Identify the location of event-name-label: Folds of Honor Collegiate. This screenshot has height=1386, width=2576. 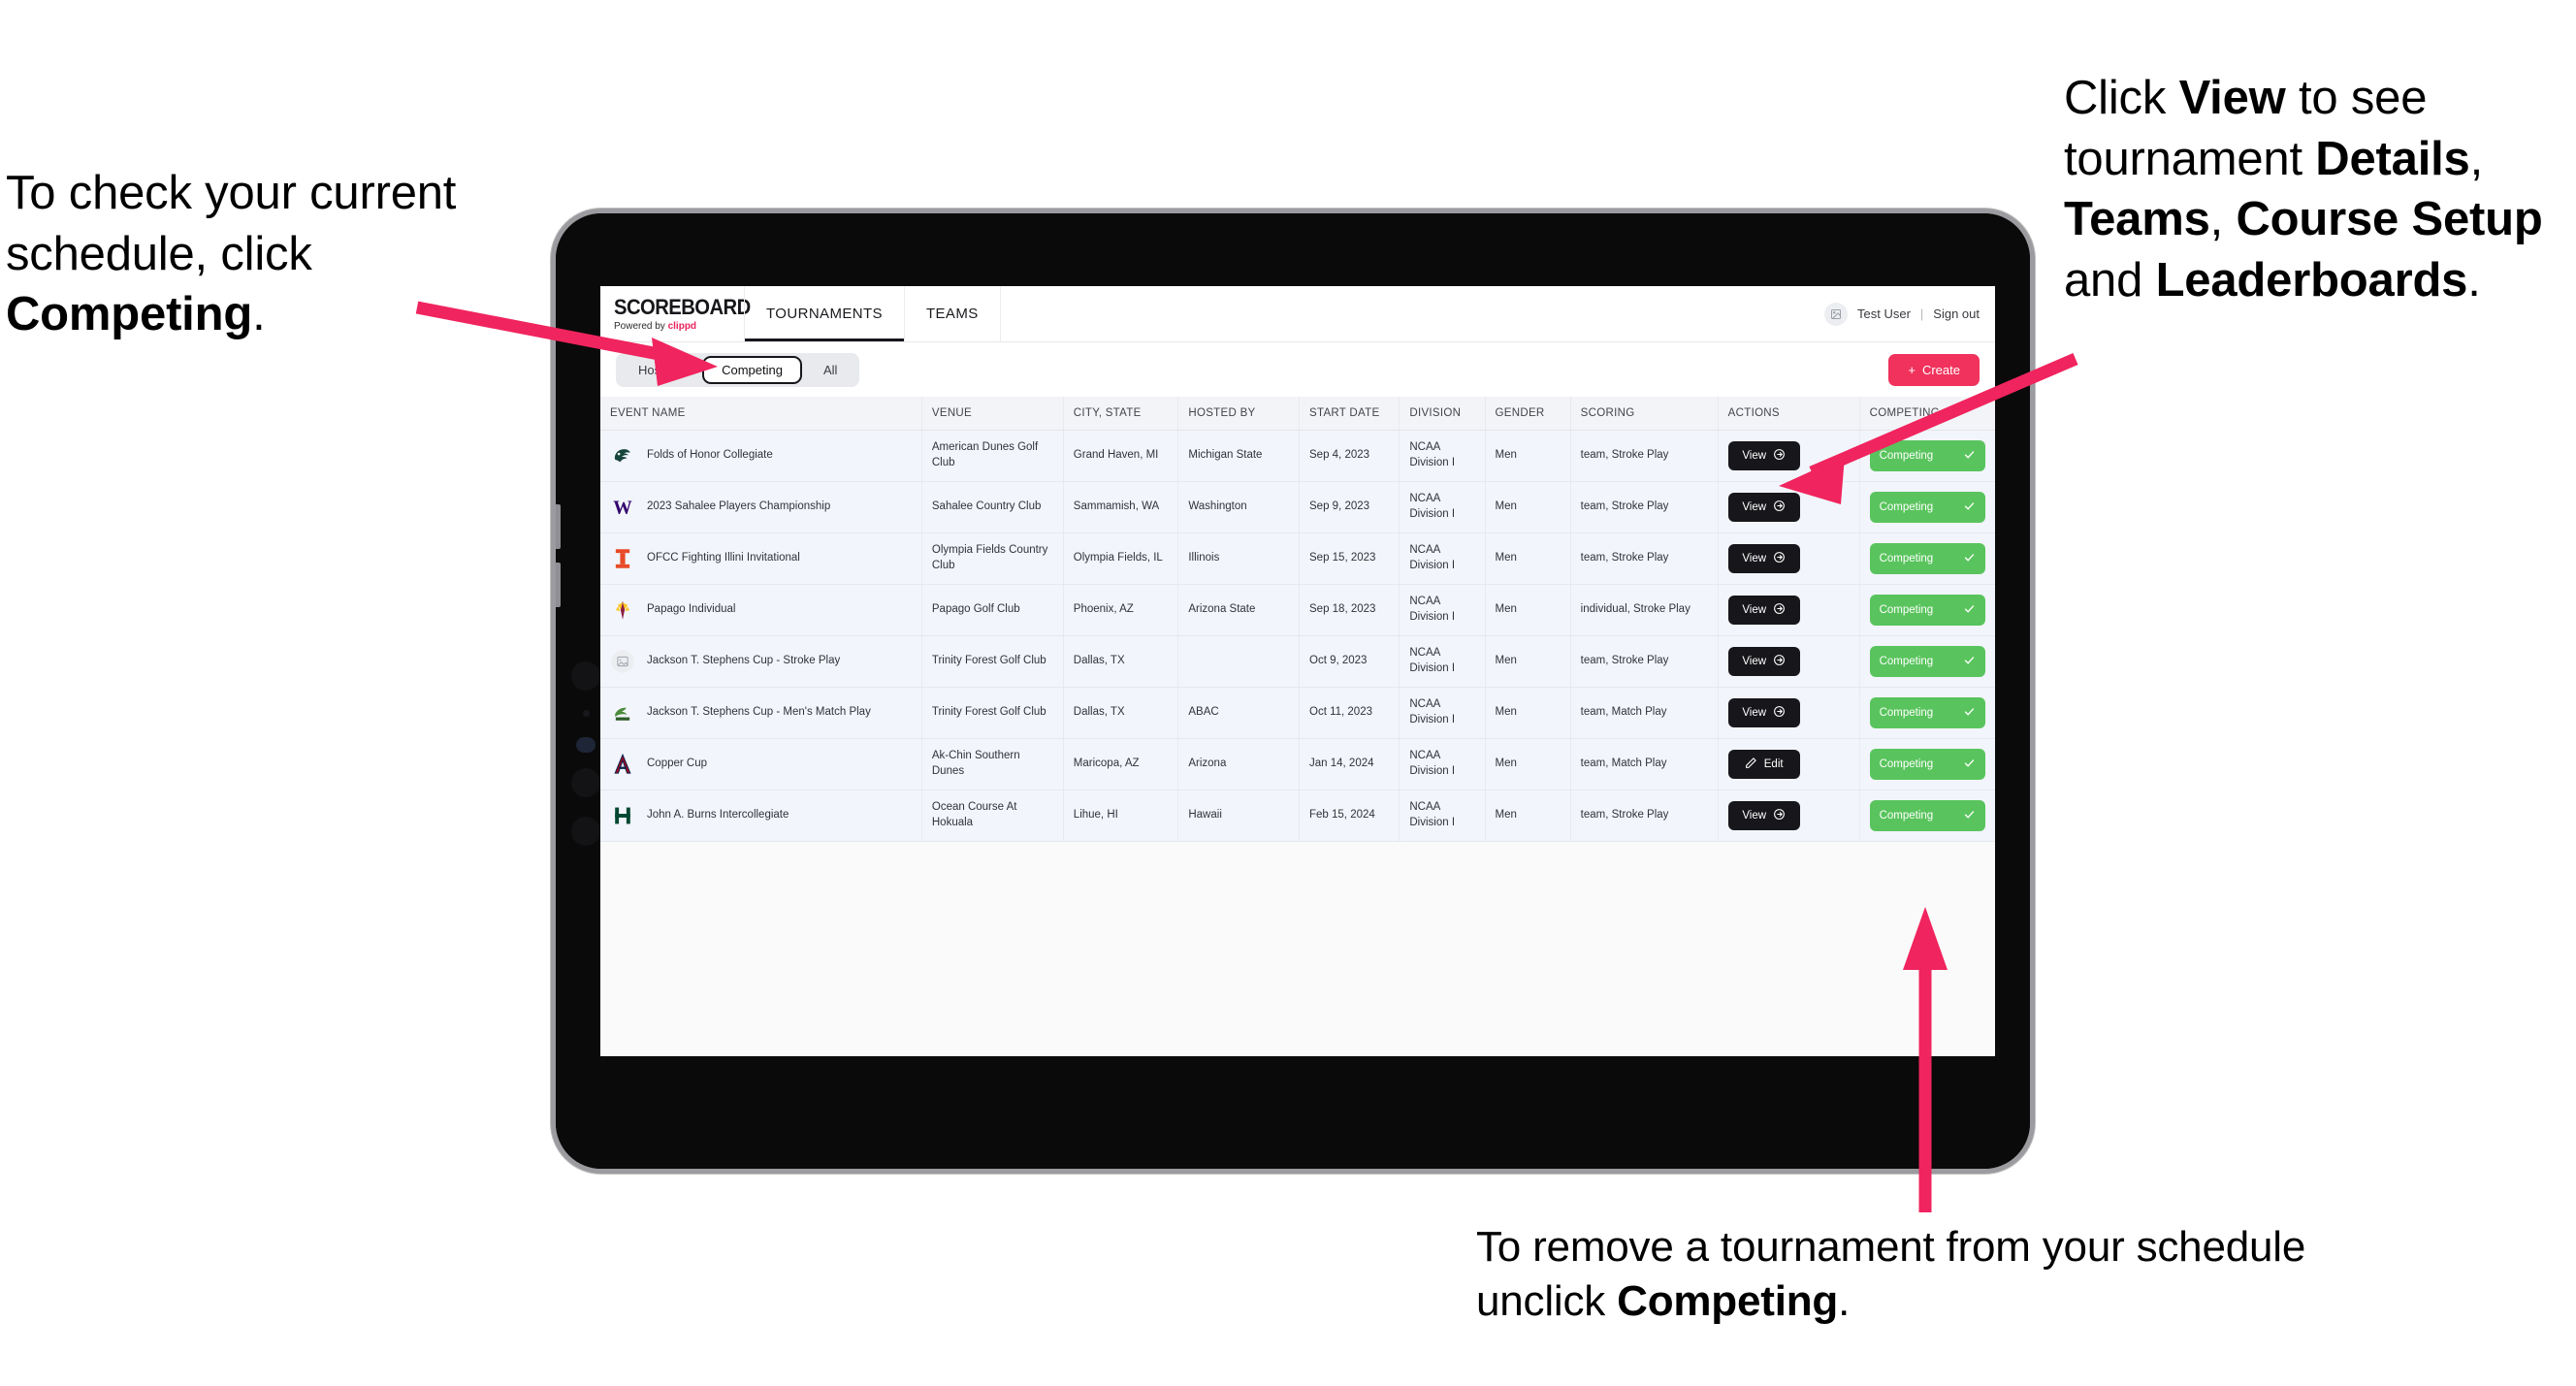
(710, 455).